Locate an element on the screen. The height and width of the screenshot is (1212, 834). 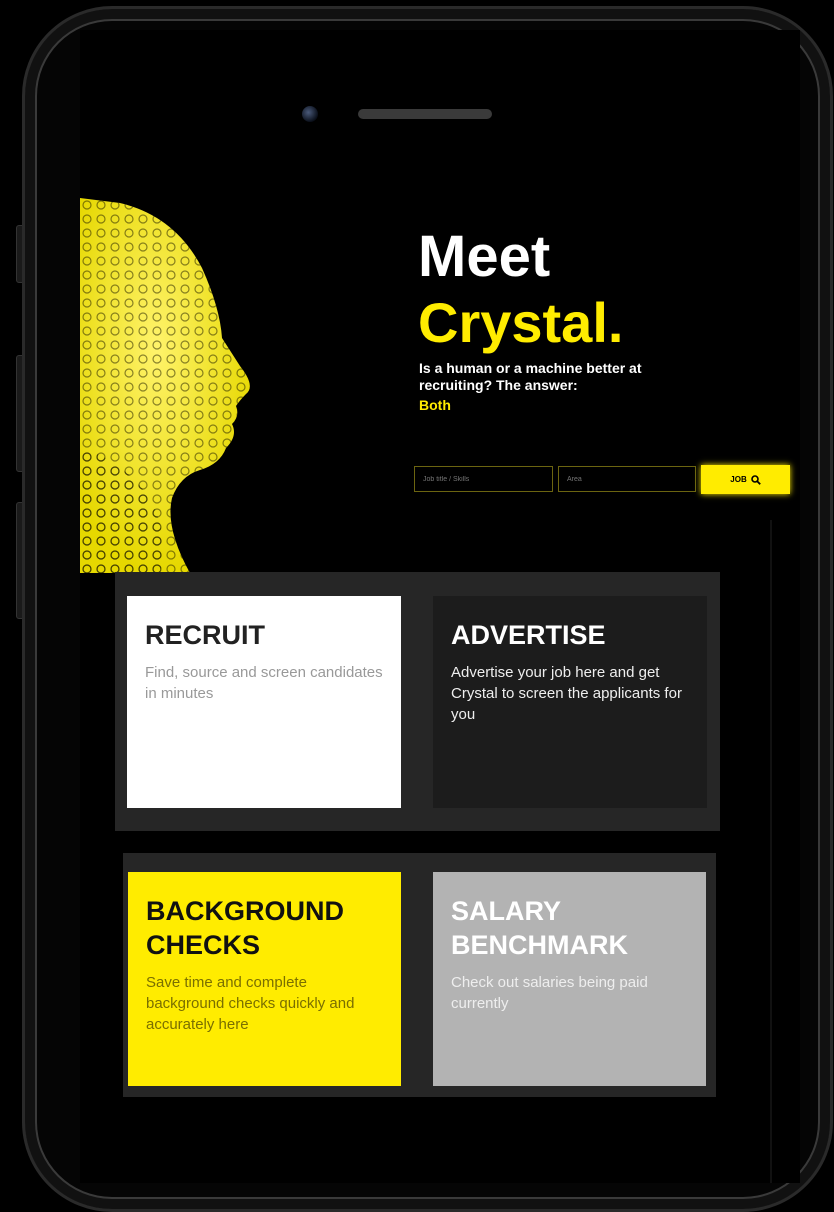
screen-divider is located at coordinates (771, 851).